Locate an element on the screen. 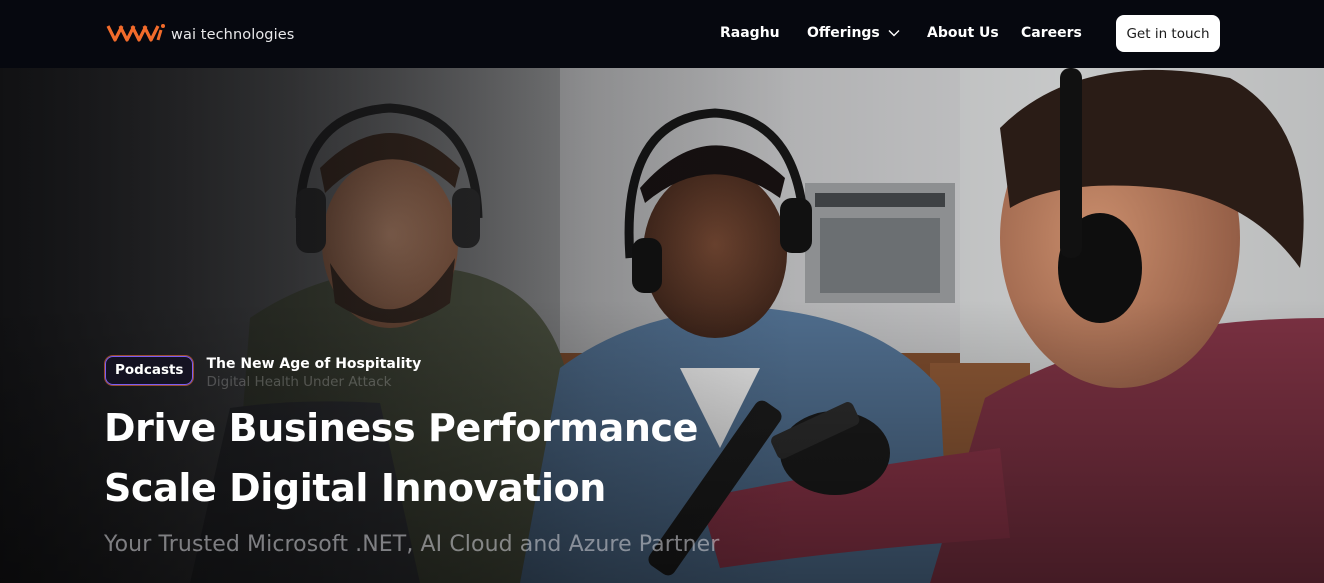 Image resolution: width=1324 pixels, height=583 pixels. hero-headline-line2: Scale Digital Innovation is located at coordinates (355, 488).